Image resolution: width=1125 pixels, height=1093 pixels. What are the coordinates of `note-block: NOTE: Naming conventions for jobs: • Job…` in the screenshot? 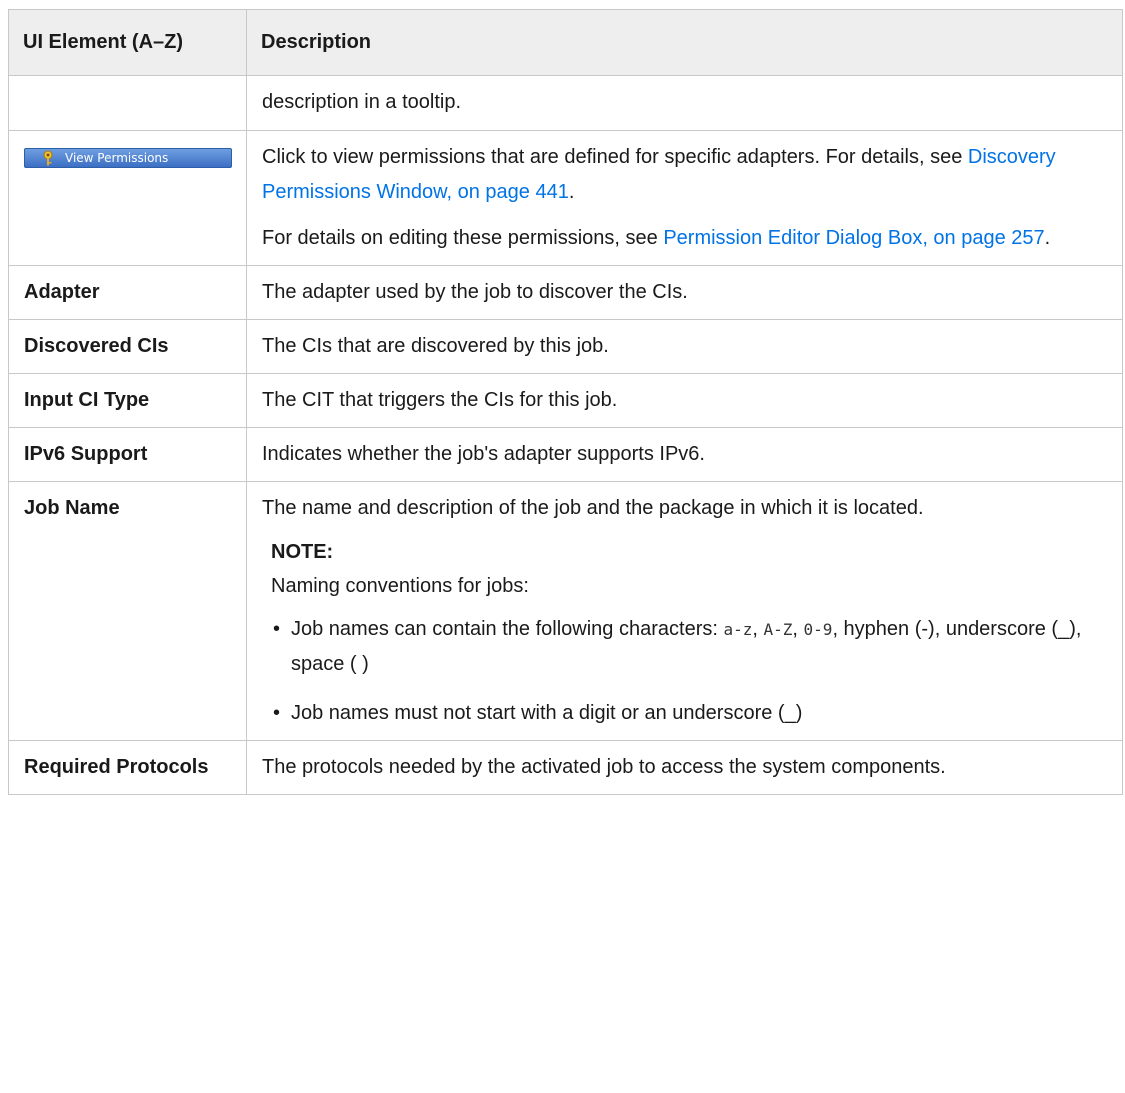 It's located at (689, 633).